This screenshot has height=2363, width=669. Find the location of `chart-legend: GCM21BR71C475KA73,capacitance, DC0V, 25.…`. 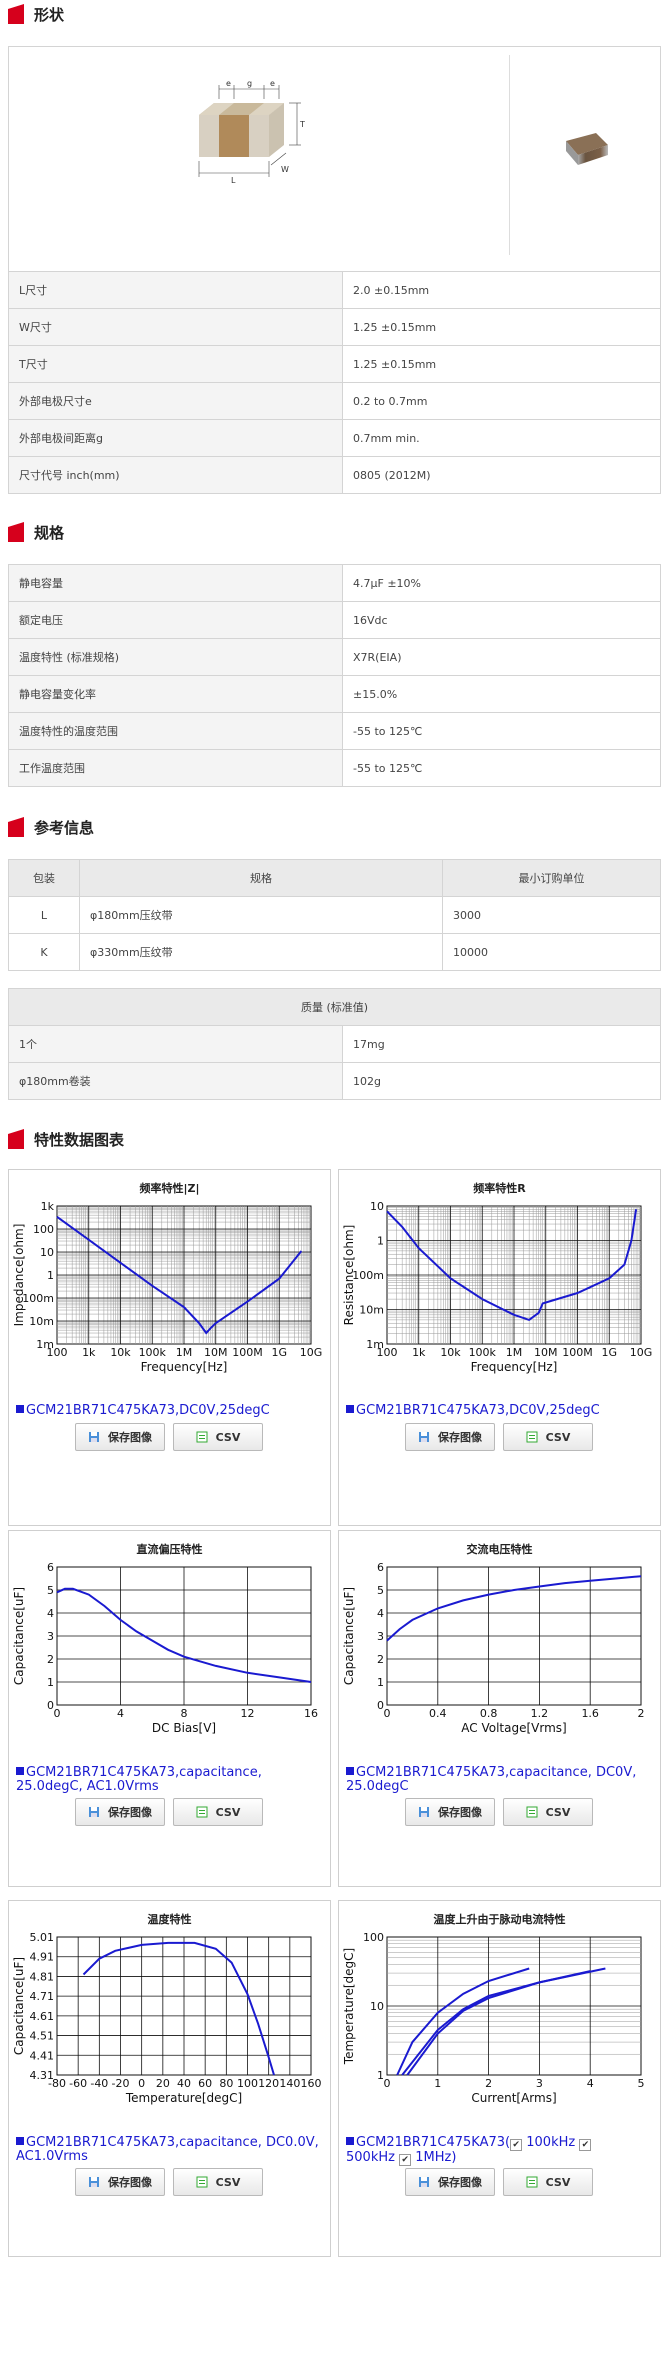

chart-legend: GCM21BR71C475KA73,capacitance, DC0V, 25.… is located at coordinates (491, 1779).